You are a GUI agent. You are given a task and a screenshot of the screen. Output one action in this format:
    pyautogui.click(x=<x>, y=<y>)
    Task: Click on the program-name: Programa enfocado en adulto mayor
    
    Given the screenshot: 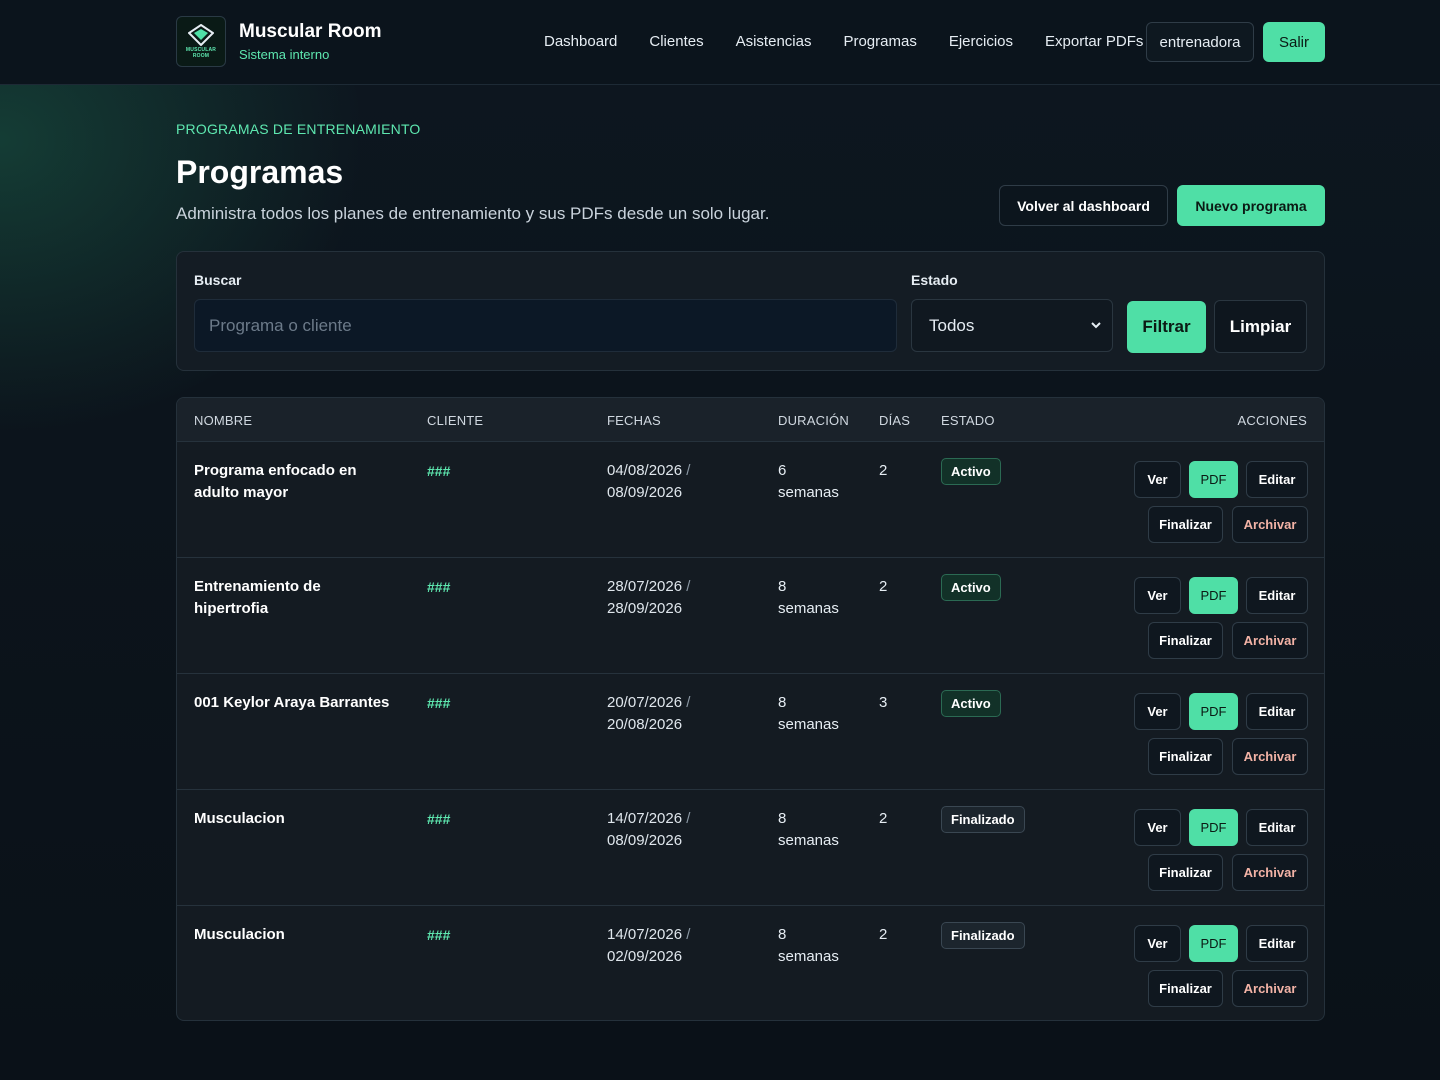 What is the action you would take?
    pyautogui.click(x=275, y=481)
    